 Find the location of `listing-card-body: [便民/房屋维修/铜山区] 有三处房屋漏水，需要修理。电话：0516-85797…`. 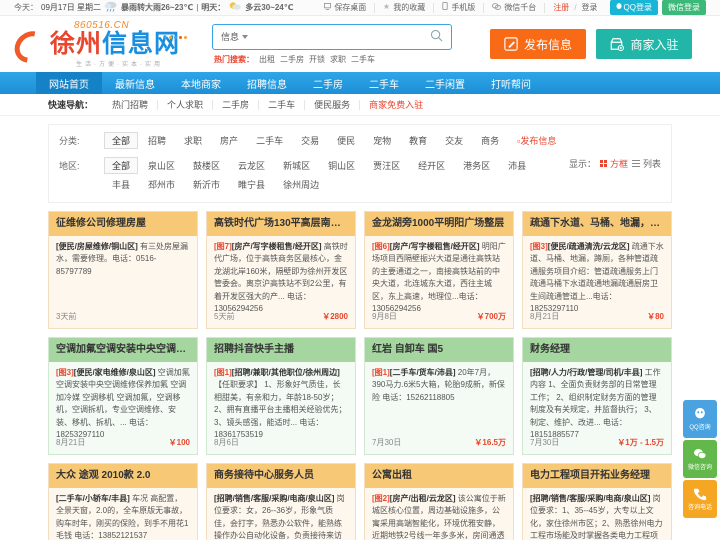

listing-card-body: [便民/房屋维修/铜山区] 有三处房屋漏水，需要修理。电话：0516-85797… is located at coordinates (123, 273).